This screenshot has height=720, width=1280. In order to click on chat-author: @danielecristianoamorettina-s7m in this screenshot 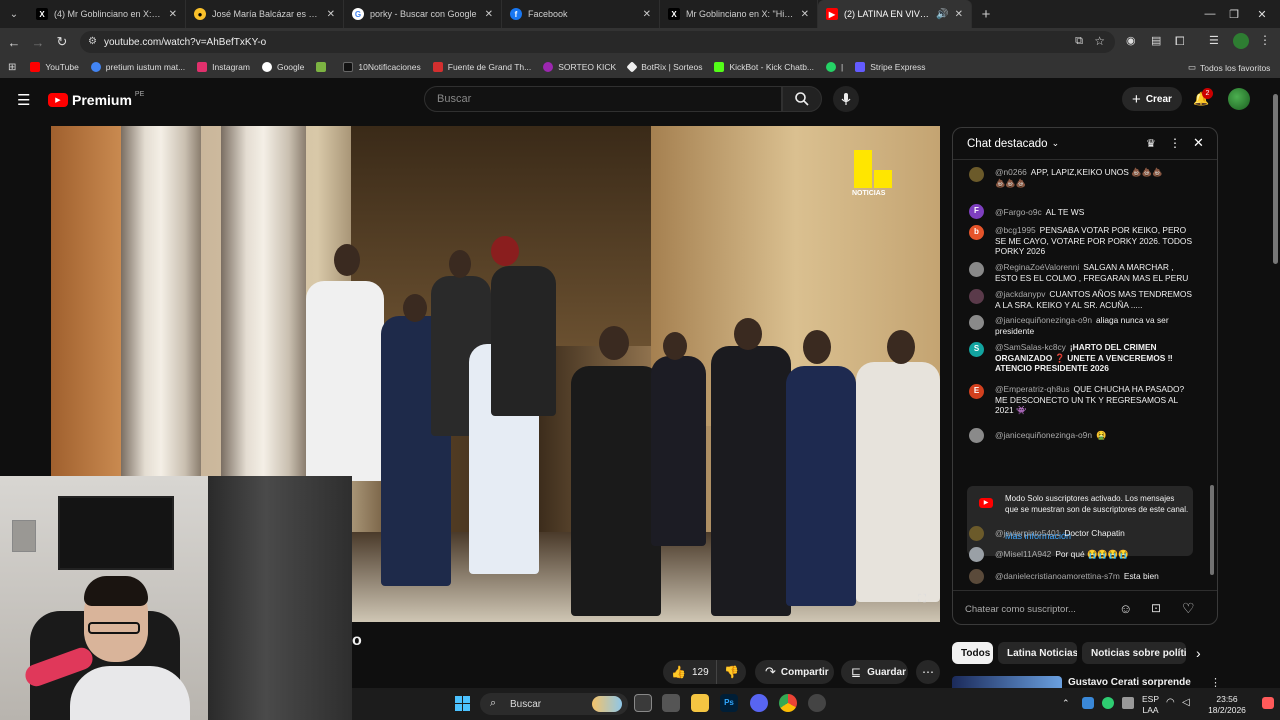, I will do `click(1057, 576)`.